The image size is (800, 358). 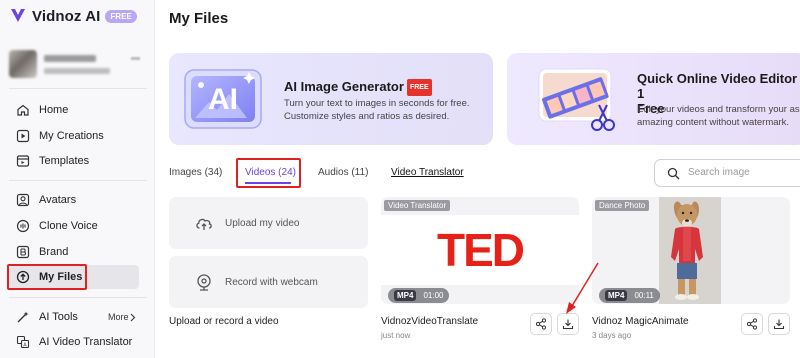 What do you see at coordinates (132, 317) in the screenshot?
I see `chevron-right-icon` at bounding box center [132, 317].